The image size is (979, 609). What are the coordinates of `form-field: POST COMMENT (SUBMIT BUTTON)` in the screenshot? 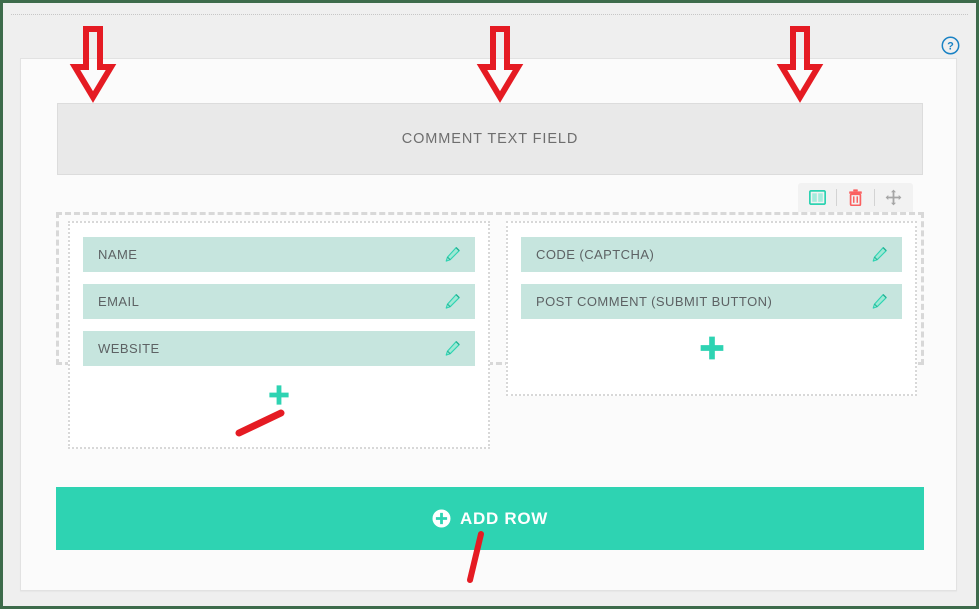 It's located at (711, 301).